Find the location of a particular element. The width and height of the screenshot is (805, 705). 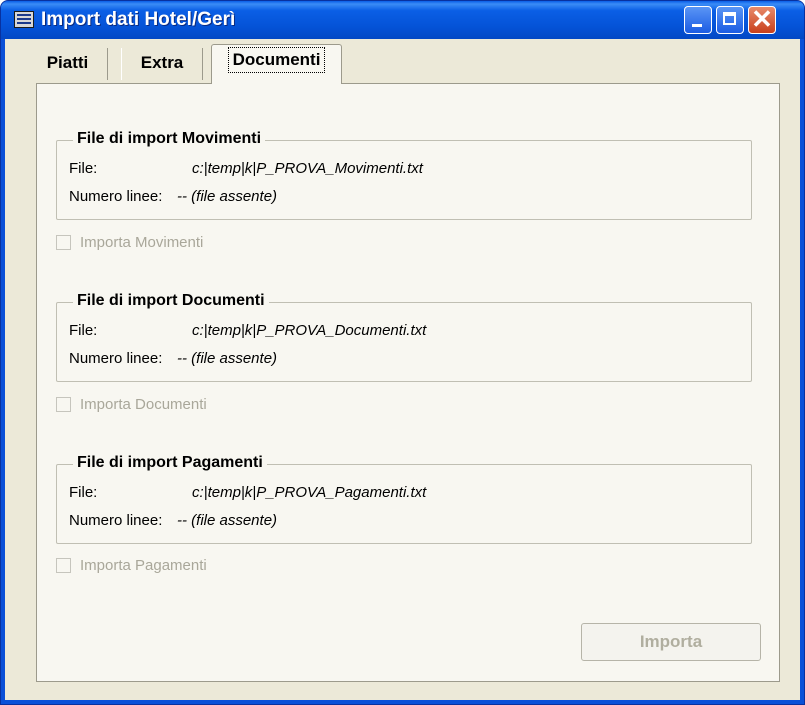

maximize-icon is located at coordinates (729, 18).